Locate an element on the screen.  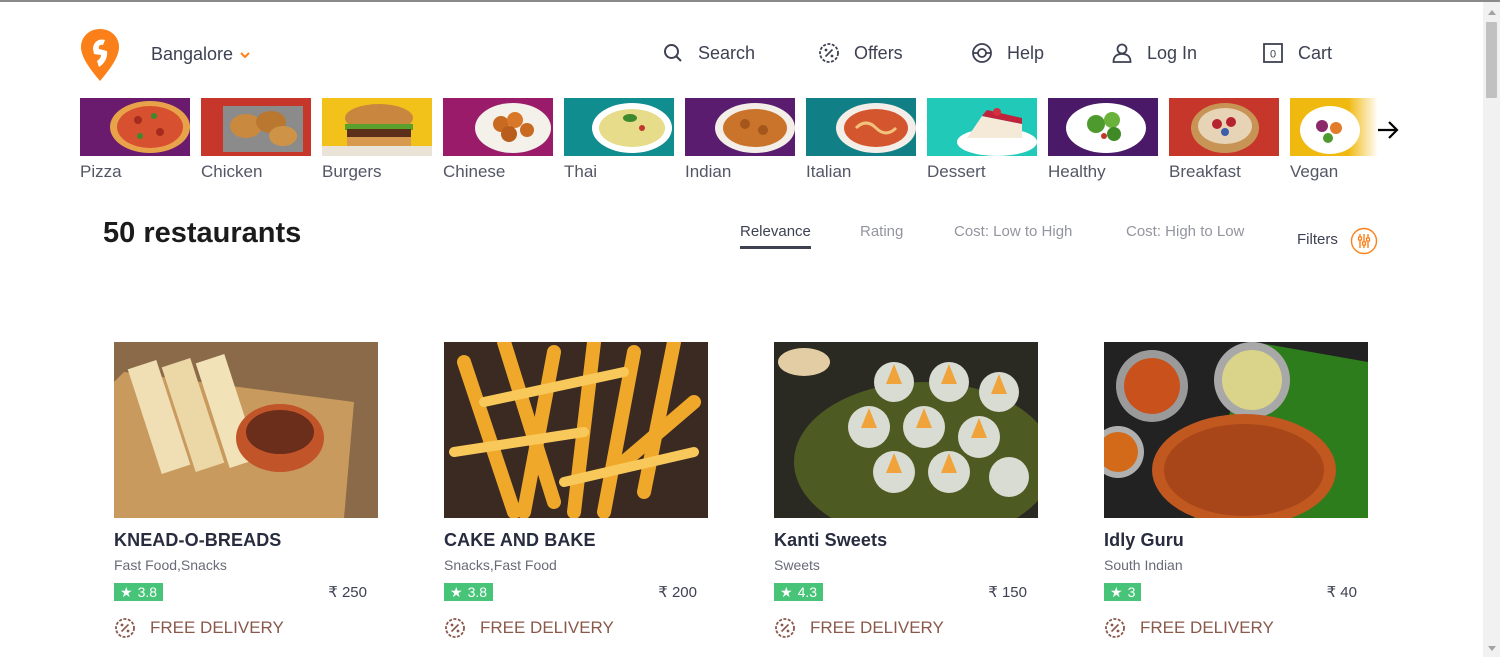
rating-value: 4.3 is located at coordinates (807, 592).